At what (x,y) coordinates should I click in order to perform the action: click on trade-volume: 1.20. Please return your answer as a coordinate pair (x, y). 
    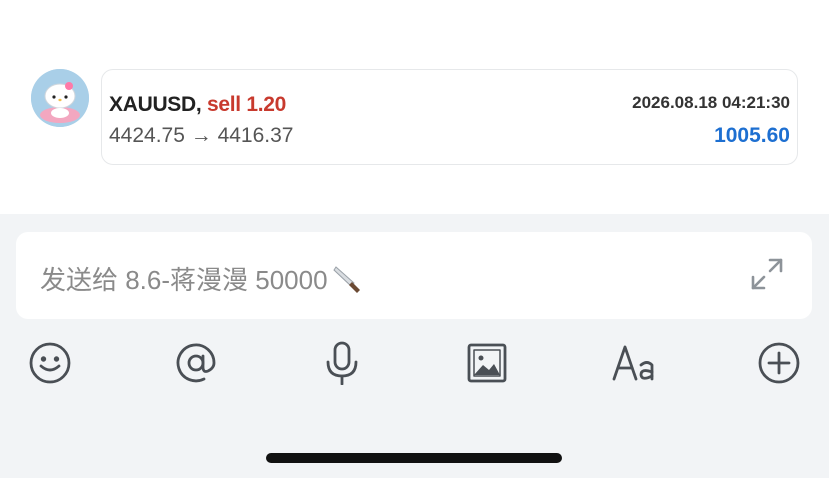
    Looking at the image, I should click on (266, 104).